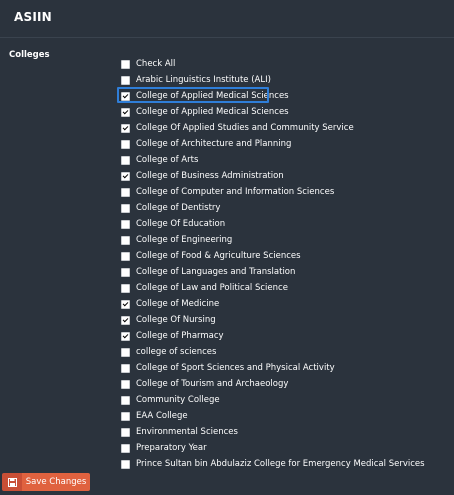 Image resolution: width=454 pixels, height=495 pixels. What do you see at coordinates (180, 336) in the screenshot?
I see `college-option-label: College of Pharmacy` at bounding box center [180, 336].